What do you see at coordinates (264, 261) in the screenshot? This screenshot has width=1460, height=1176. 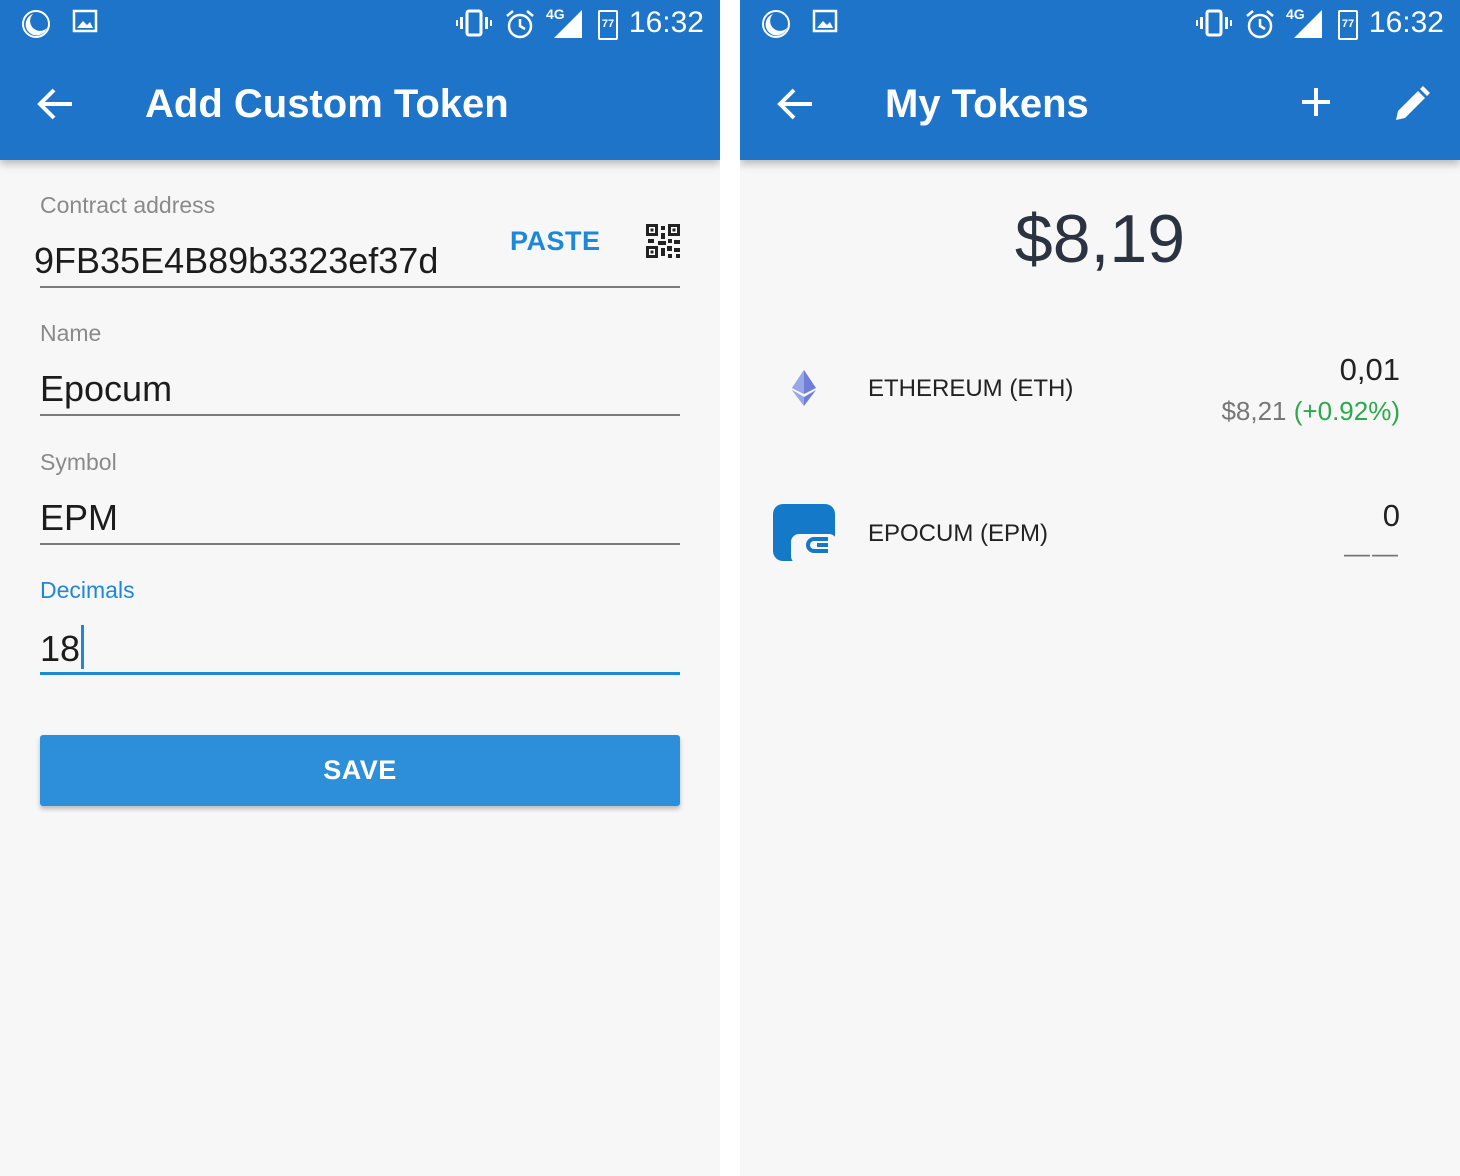 I see `contract-address-input: 9FB35E4B89b3323ef37d` at bounding box center [264, 261].